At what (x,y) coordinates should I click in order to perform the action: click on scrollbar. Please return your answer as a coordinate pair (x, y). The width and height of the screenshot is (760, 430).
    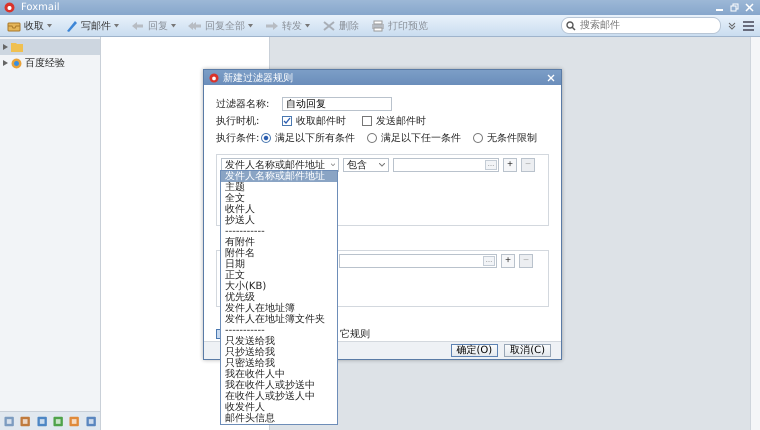
    Looking at the image, I should click on (755, 233).